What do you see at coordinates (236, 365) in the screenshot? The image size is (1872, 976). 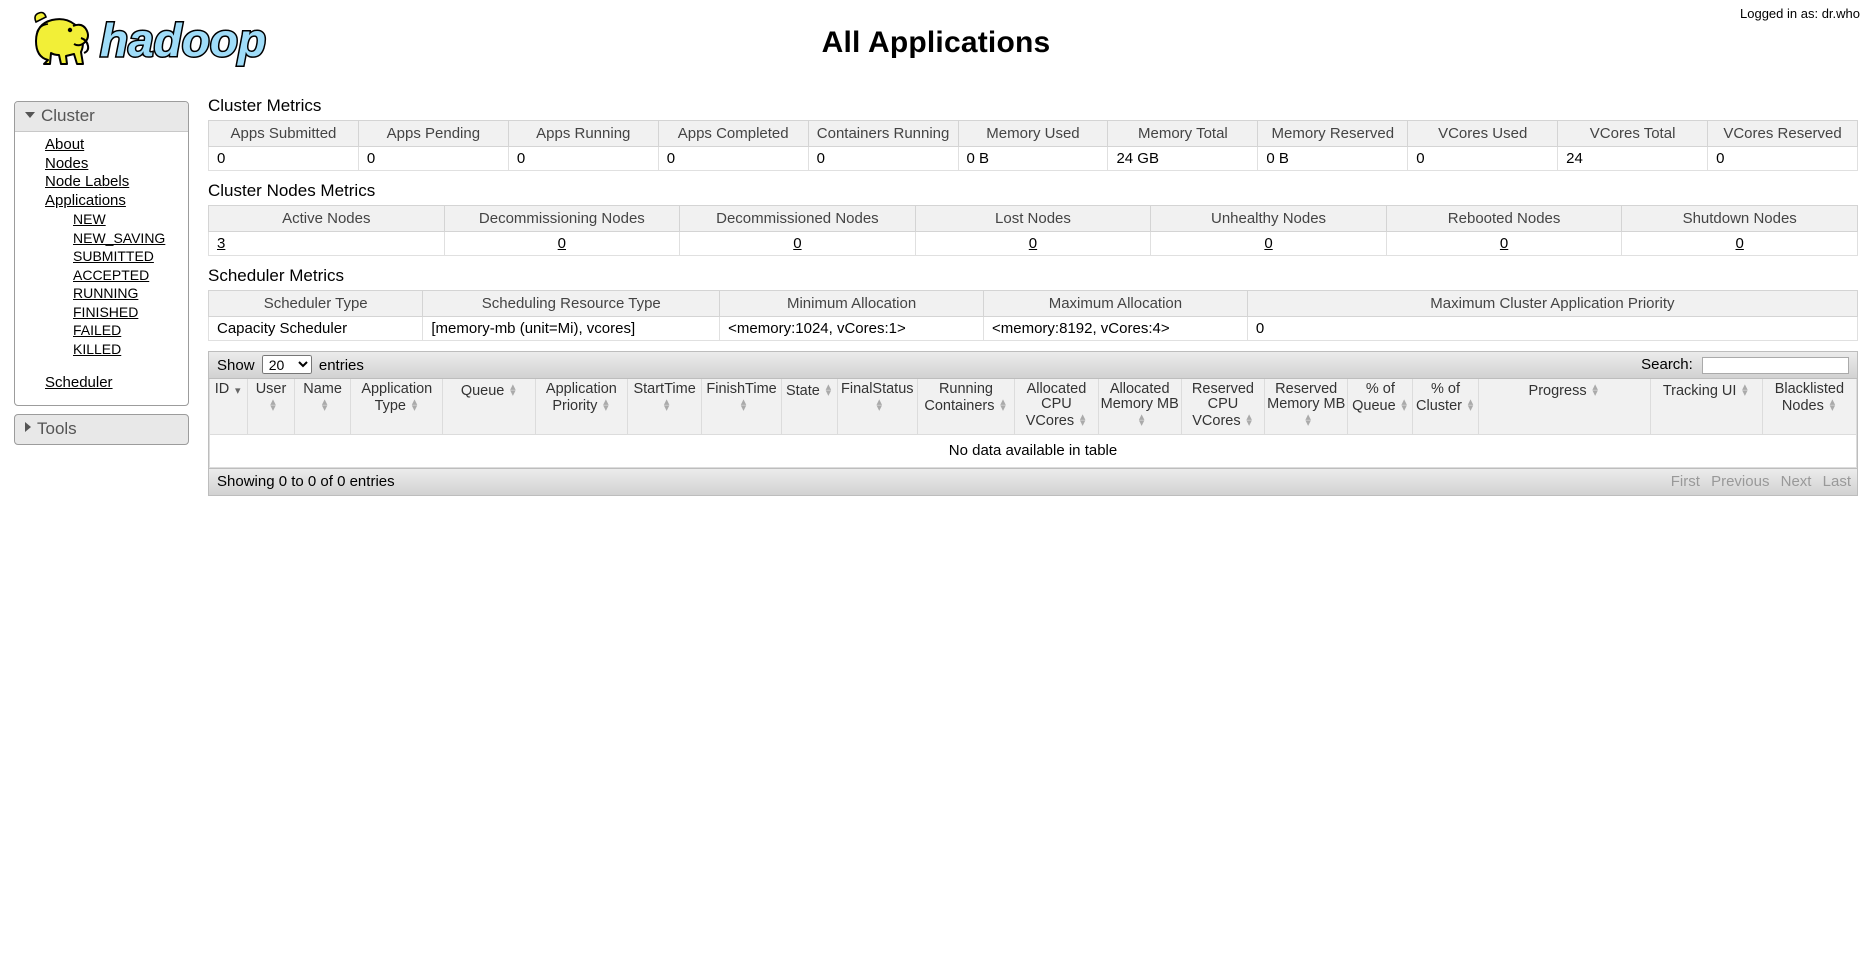 I see `show-label: Show` at bounding box center [236, 365].